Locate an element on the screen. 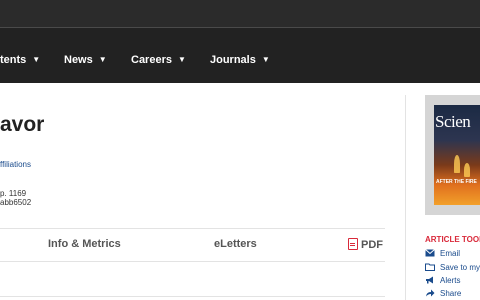 This screenshot has width=480, height=300. nav-item-careers: Careers ▼ is located at coordinates (158, 60).